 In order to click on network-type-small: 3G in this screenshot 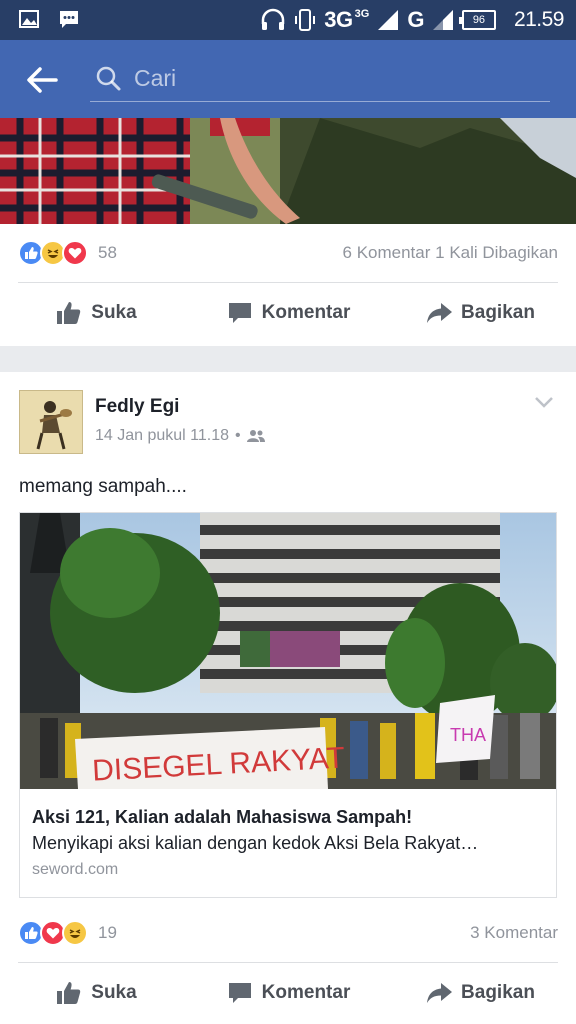, I will do `click(362, 14)`.